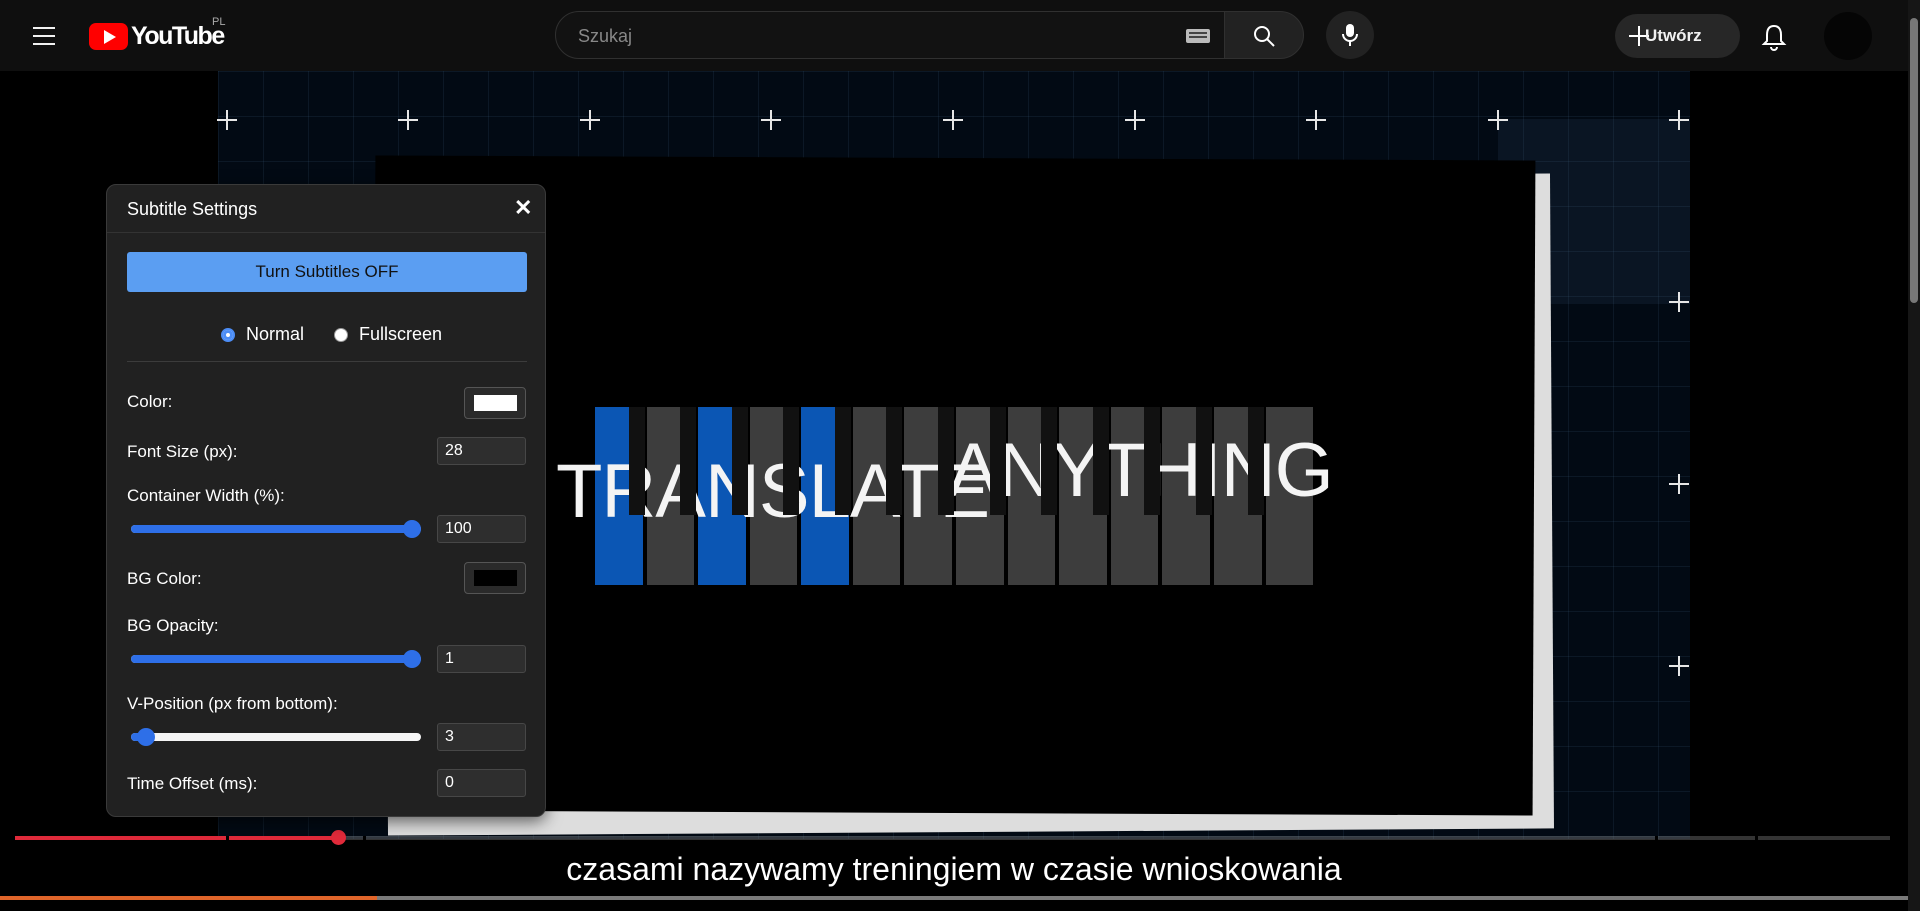 The image size is (1920, 911). Describe the element at coordinates (176, 838) in the screenshot. I see `progress-played` at that location.